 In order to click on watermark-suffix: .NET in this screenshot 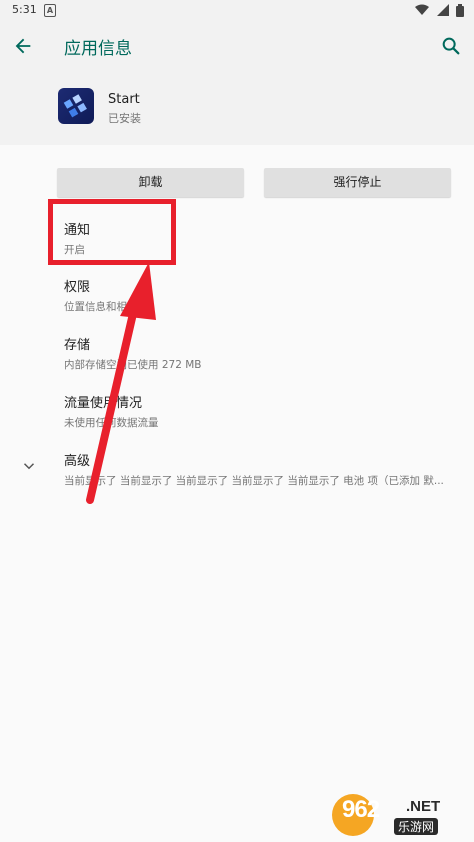, I will do `click(423, 806)`.